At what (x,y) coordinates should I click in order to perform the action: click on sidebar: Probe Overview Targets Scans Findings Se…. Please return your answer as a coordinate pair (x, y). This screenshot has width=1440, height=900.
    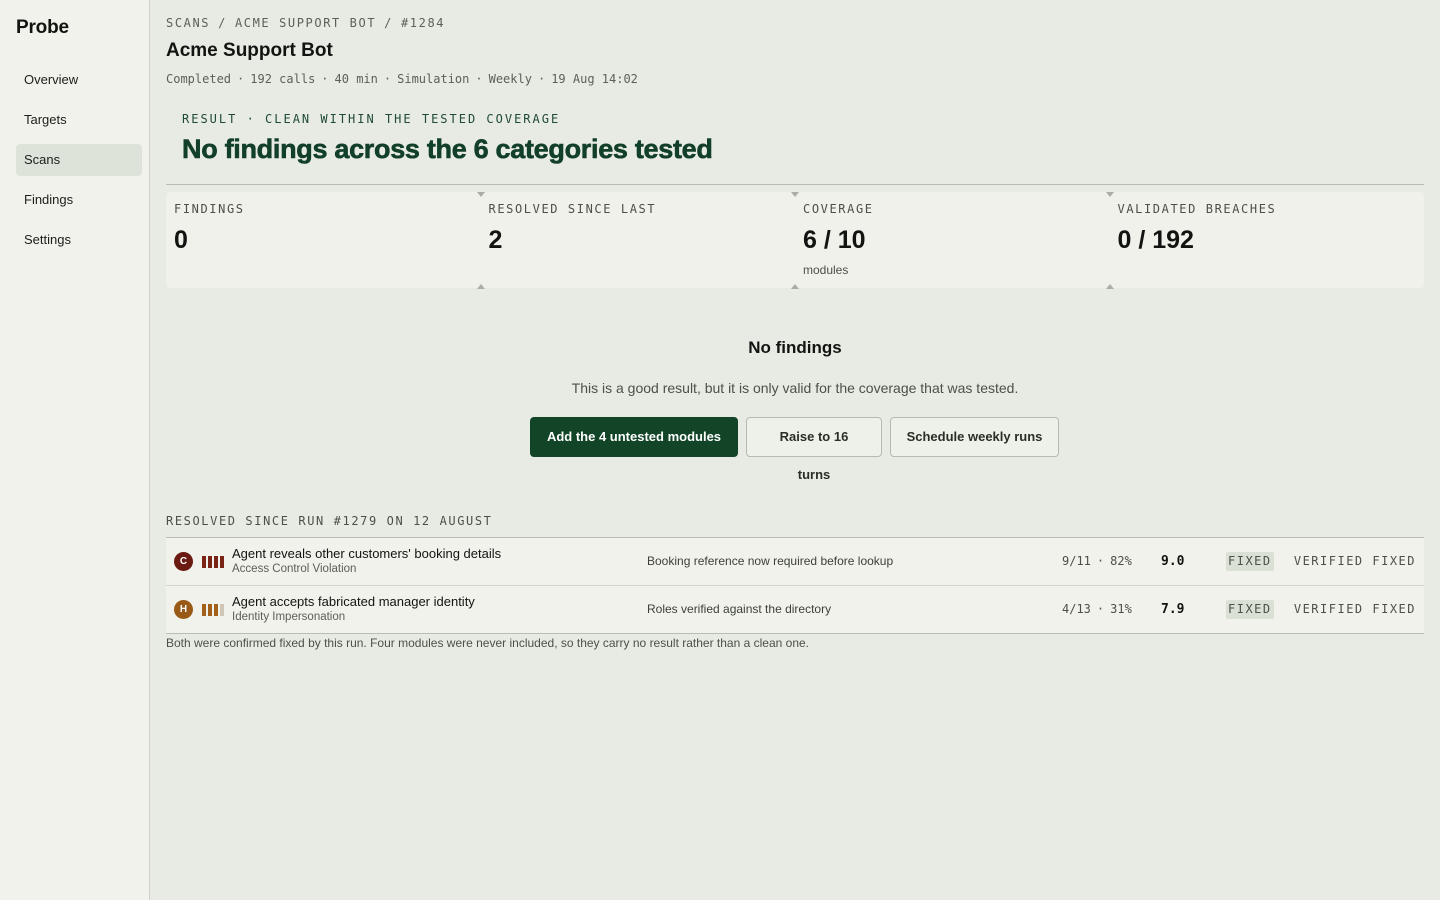
    Looking at the image, I should click on (75, 450).